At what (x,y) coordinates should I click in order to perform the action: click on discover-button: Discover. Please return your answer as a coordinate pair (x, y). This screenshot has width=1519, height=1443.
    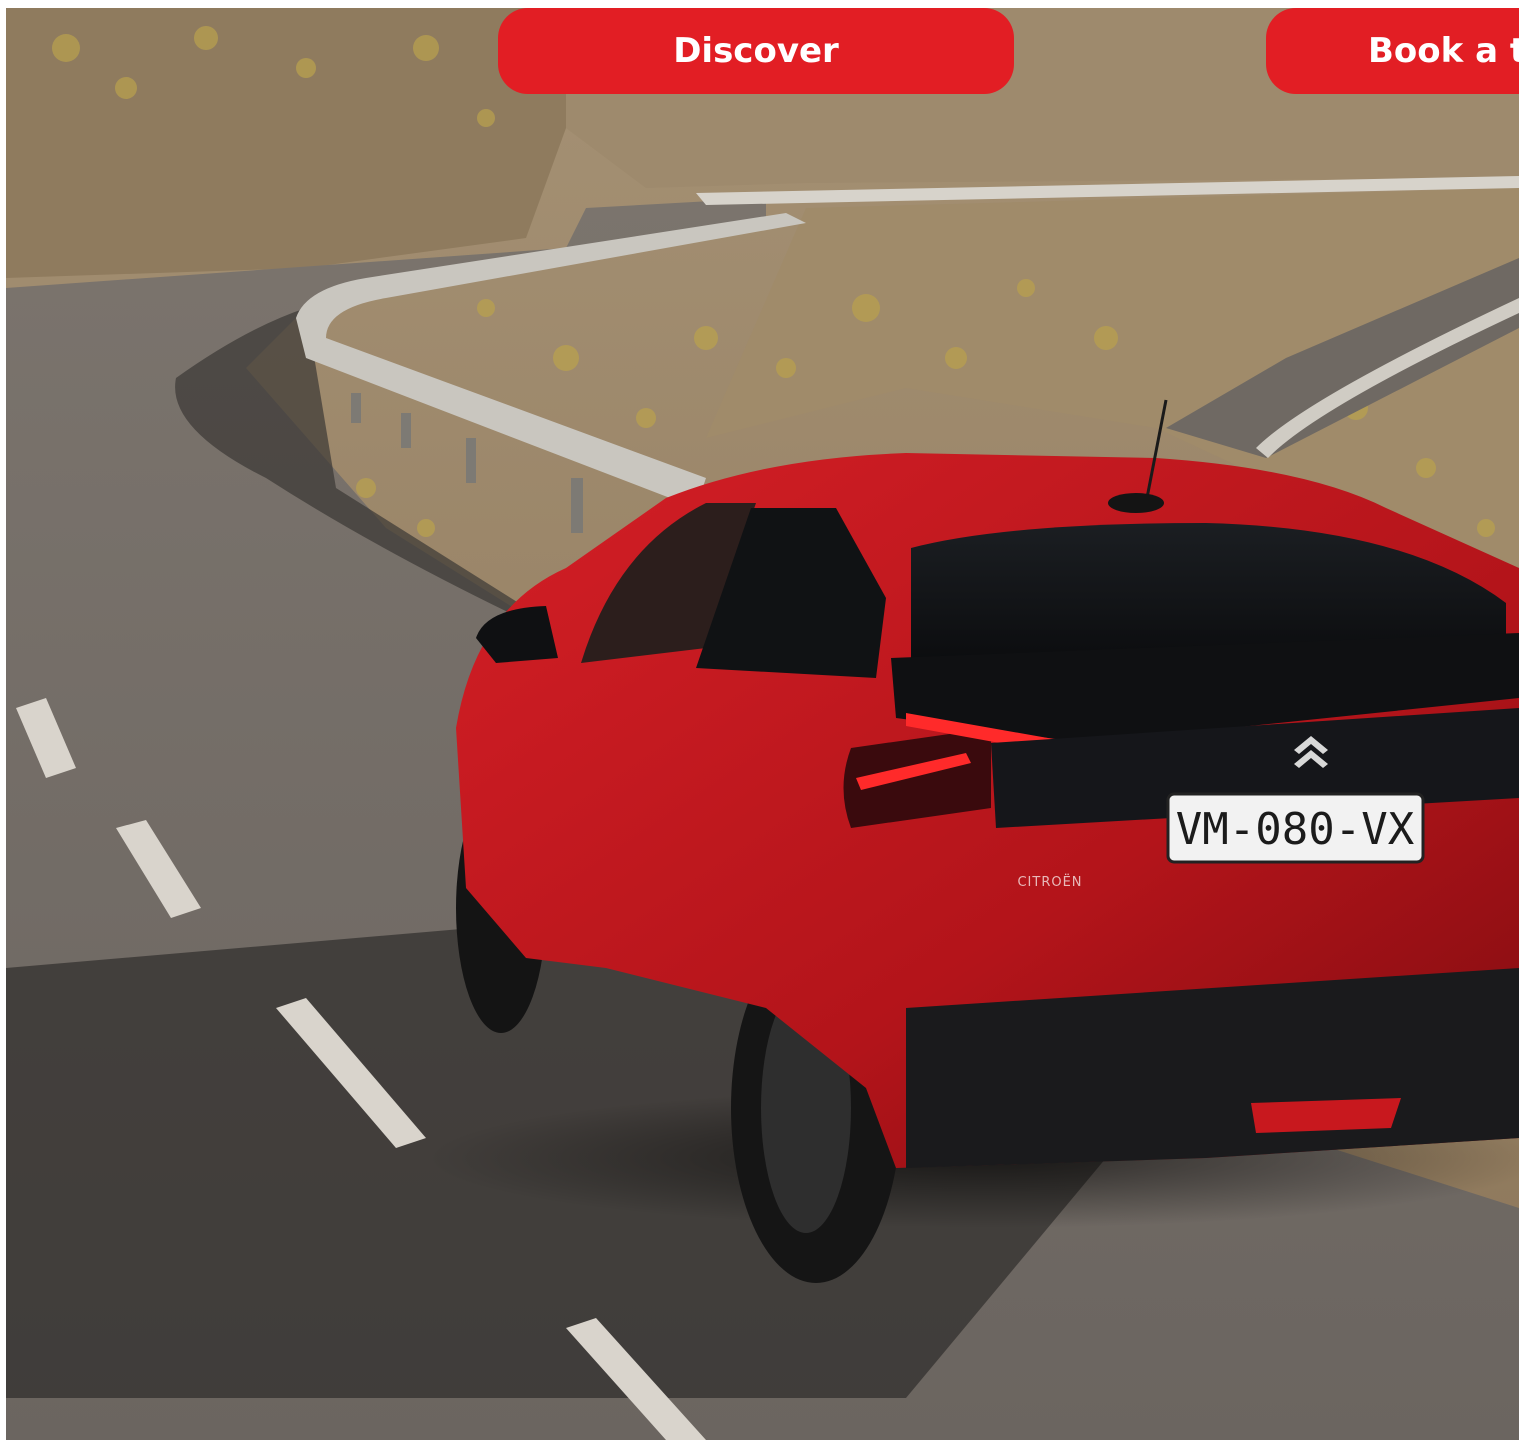
    Looking at the image, I should click on (756, 51).